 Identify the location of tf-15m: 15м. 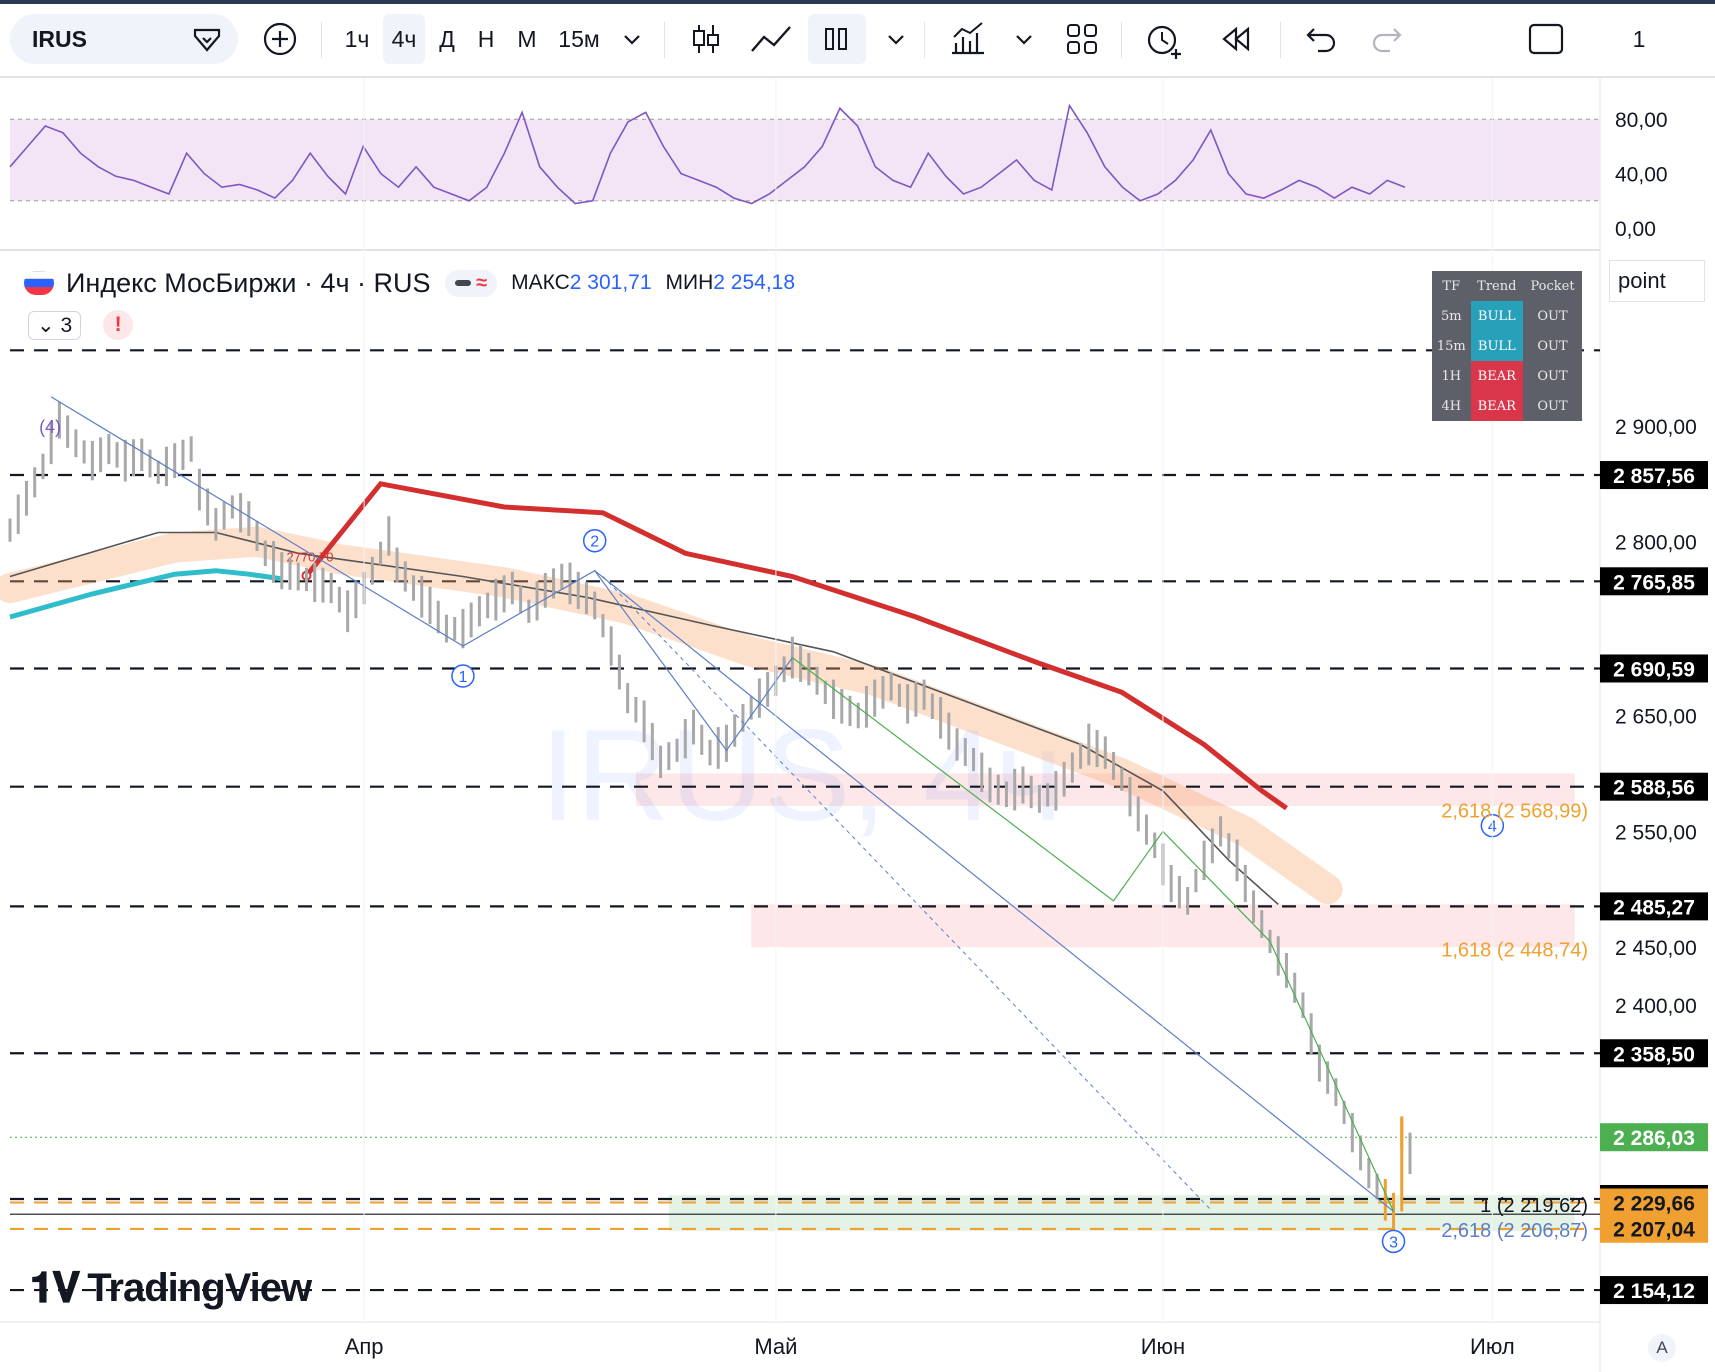
(579, 39).